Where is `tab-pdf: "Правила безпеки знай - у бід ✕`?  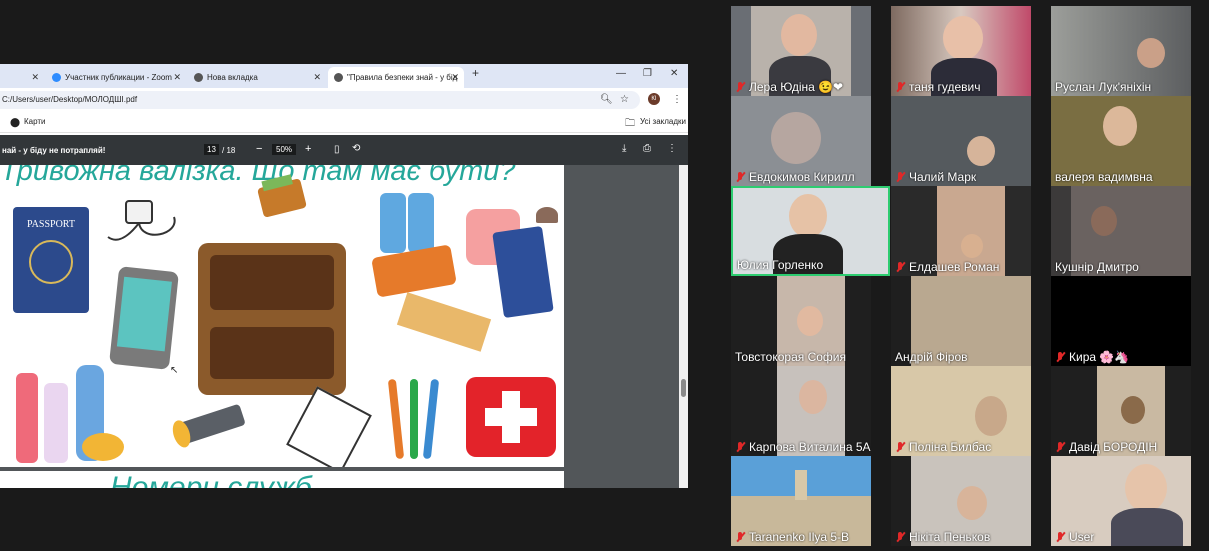
tab-pdf: "Правила безпеки знай - у бід ✕ is located at coordinates (396, 77).